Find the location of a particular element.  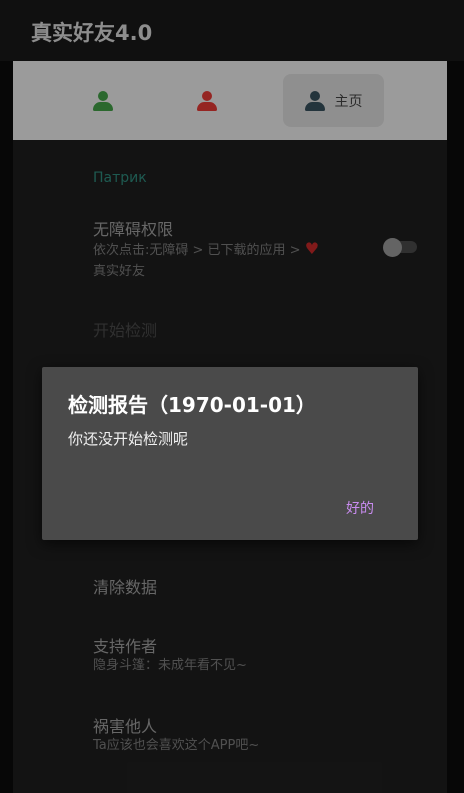

ok-button: 好的 is located at coordinates (360, 508).